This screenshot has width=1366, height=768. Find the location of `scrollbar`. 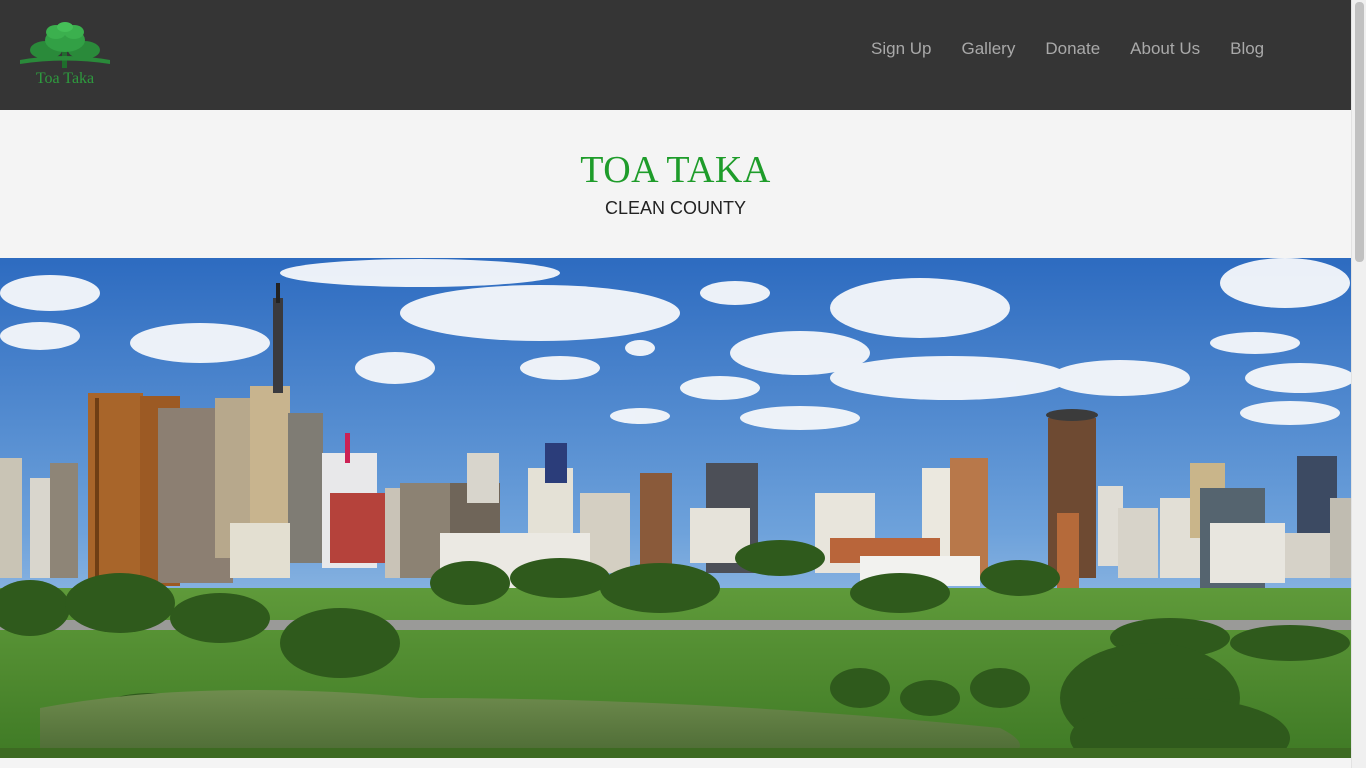

scrollbar is located at coordinates (1358, 384).